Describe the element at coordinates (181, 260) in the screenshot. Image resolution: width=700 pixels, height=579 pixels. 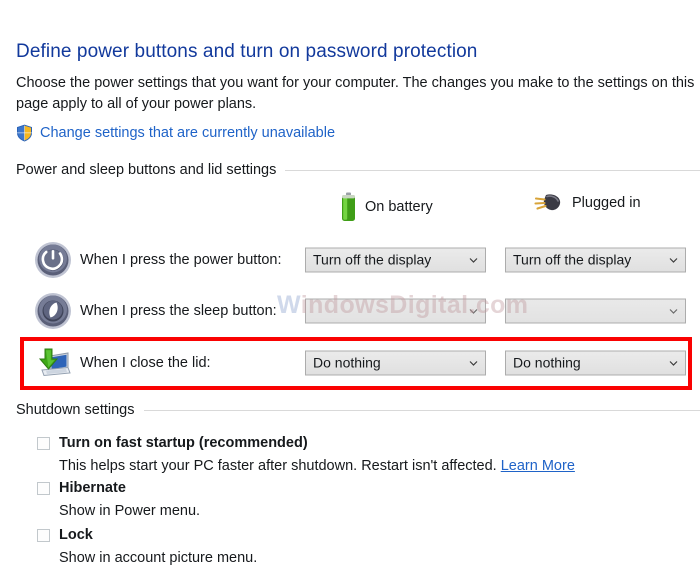
I see `setting-row-label: When I press the power button:` at that location.